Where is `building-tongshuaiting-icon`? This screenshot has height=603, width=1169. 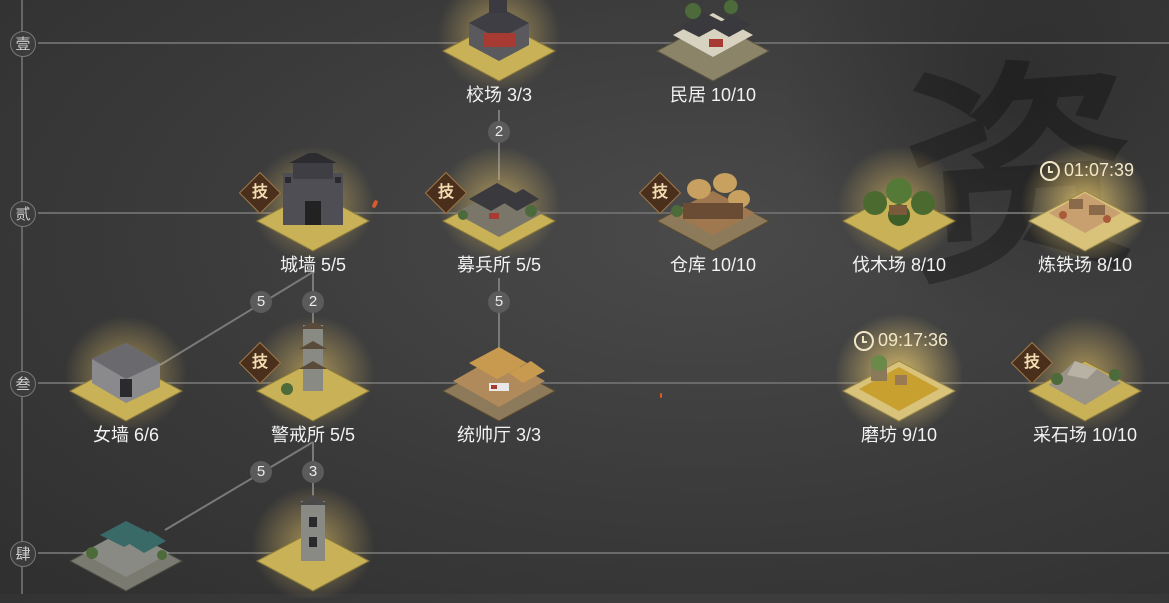 building-tongshuaiting-icon is located at coordinates (499, 384).